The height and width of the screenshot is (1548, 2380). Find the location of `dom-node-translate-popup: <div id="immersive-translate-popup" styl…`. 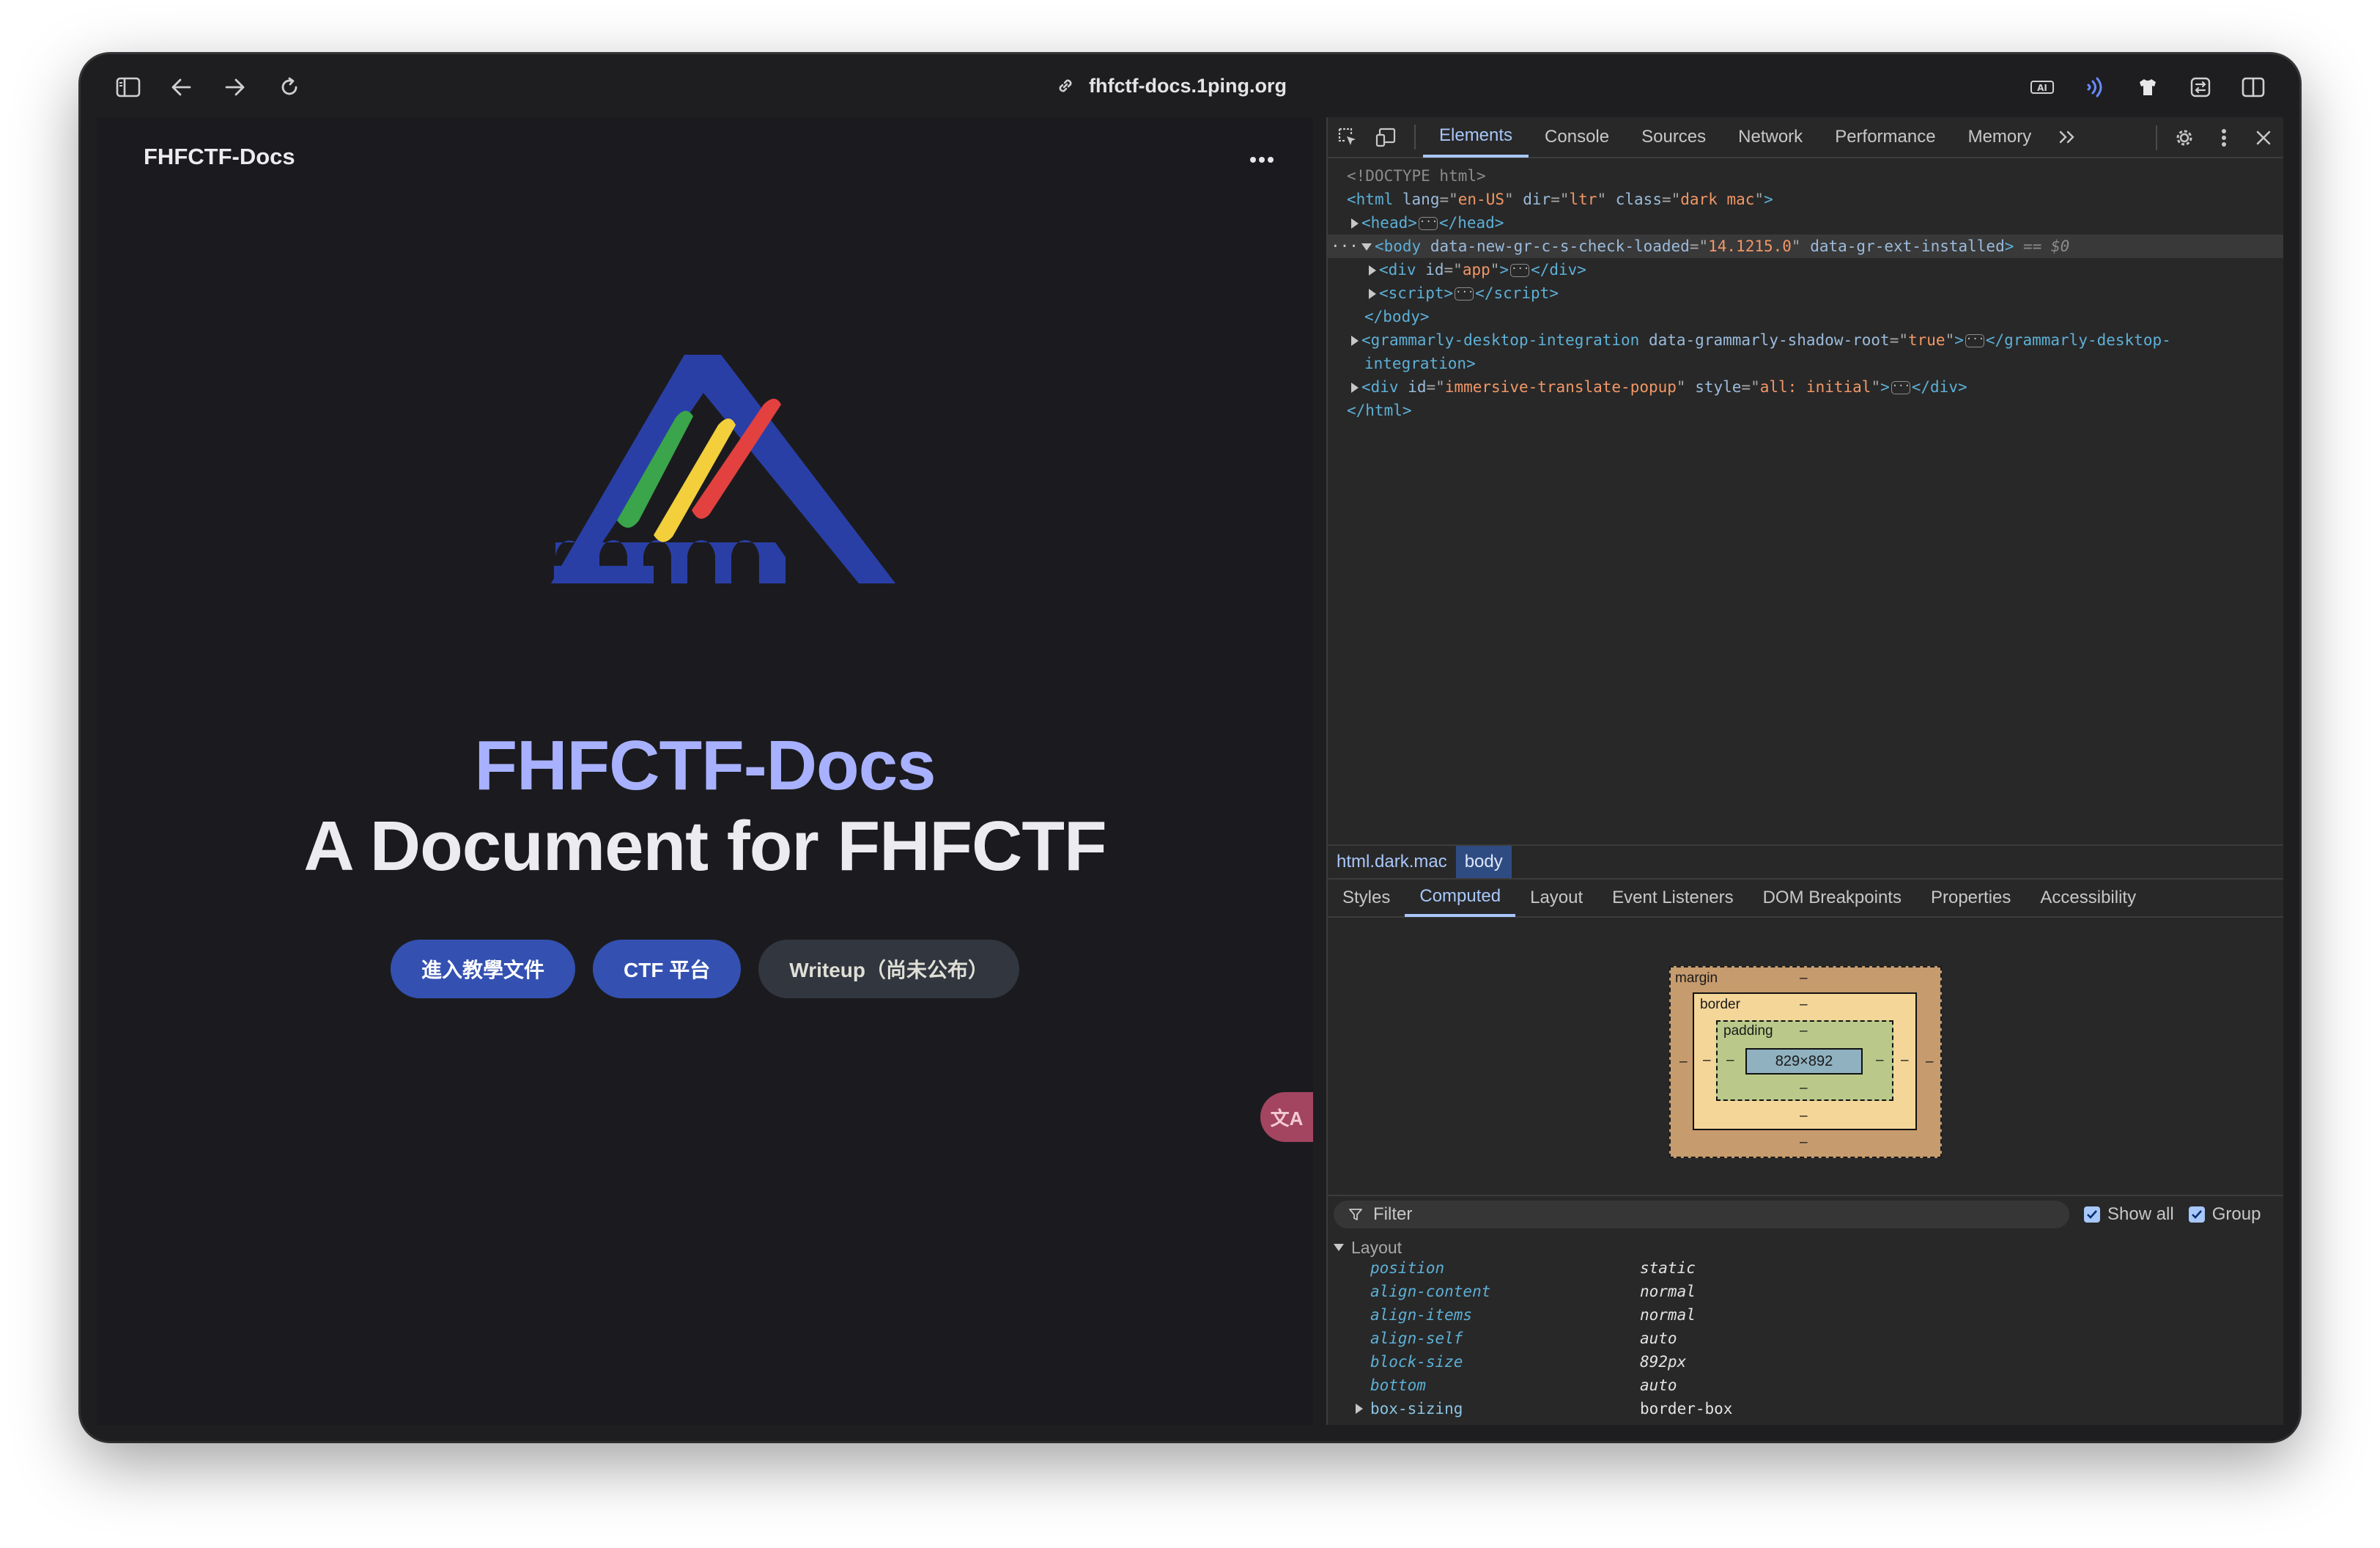

dom-node-translate-popup: <div id="immersive-translate-popup" styl… is located at coordinates (1805, 387).